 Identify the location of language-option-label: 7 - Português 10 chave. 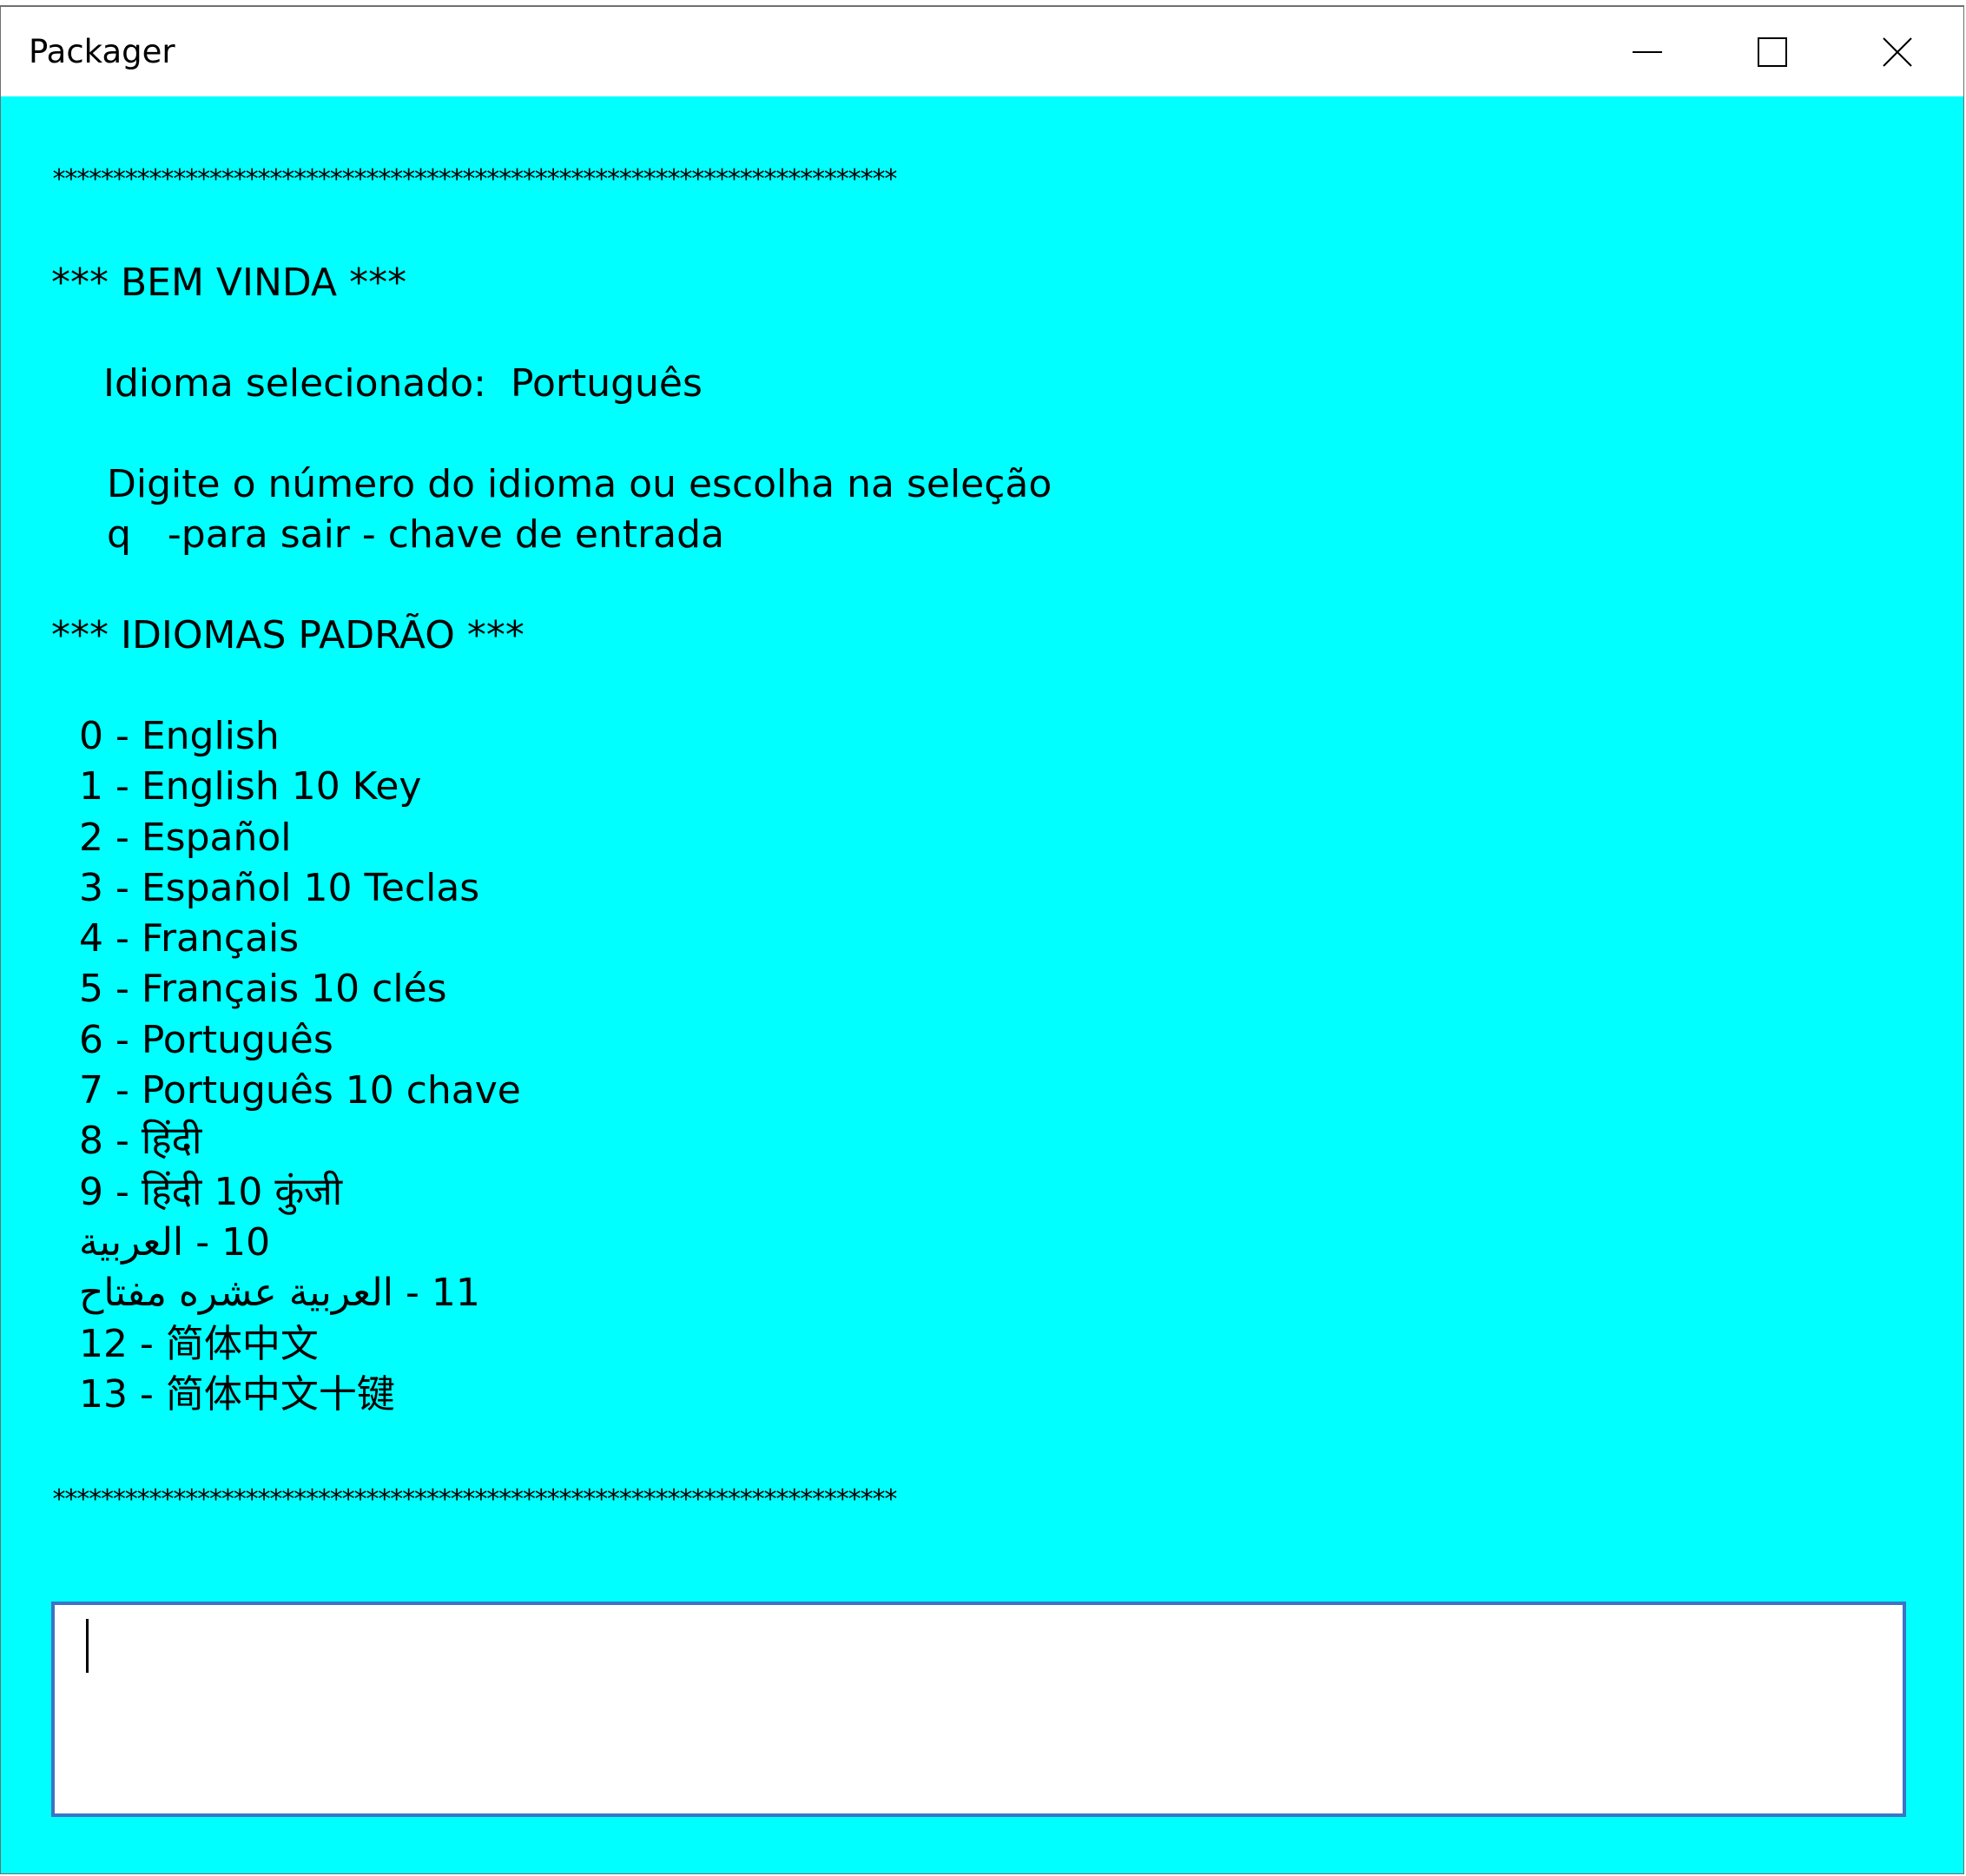
(300, 1090).